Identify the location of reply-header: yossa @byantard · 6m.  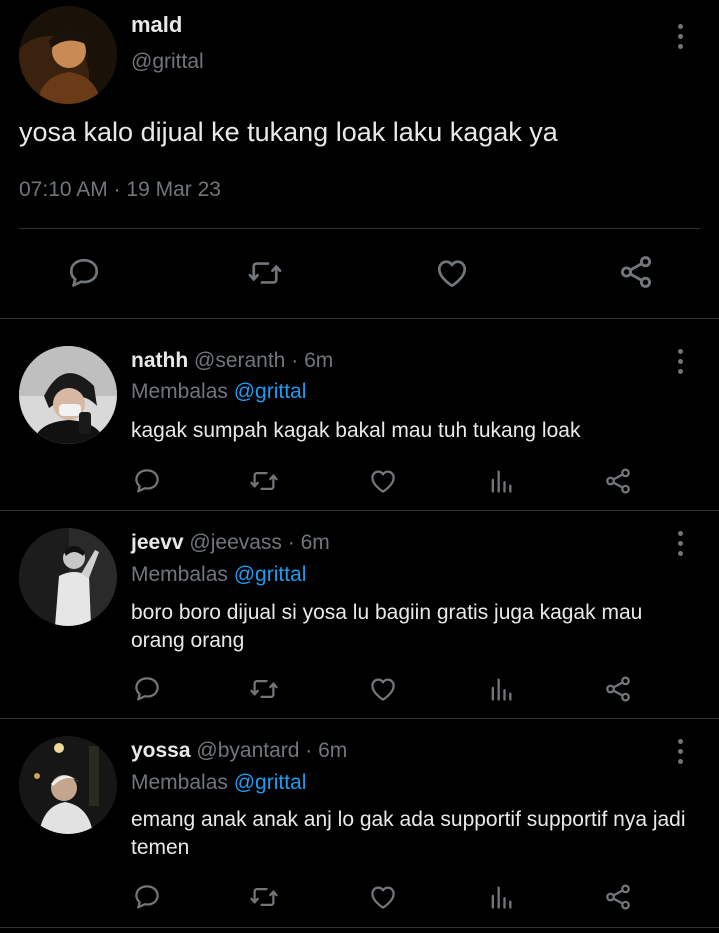
(239, 751).